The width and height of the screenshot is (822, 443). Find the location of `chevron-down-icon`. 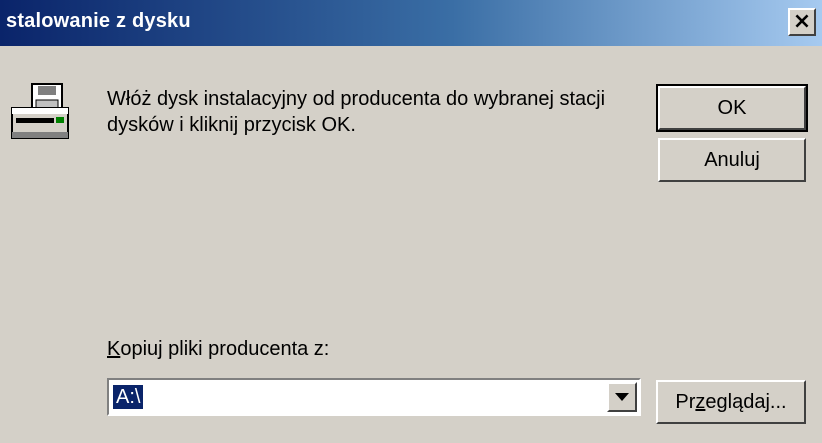

chevron-down-icon is located at coordinates (622, 397).